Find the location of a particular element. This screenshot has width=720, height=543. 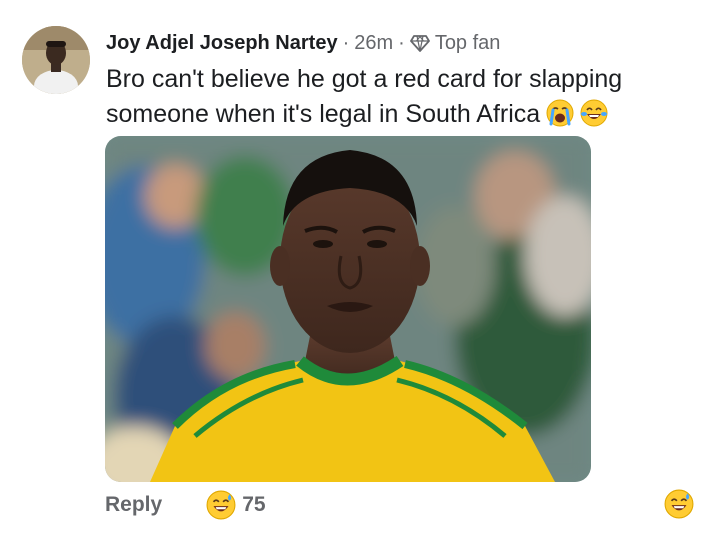

comment-footer: Reply 75 is located at coordinates (400, 505).